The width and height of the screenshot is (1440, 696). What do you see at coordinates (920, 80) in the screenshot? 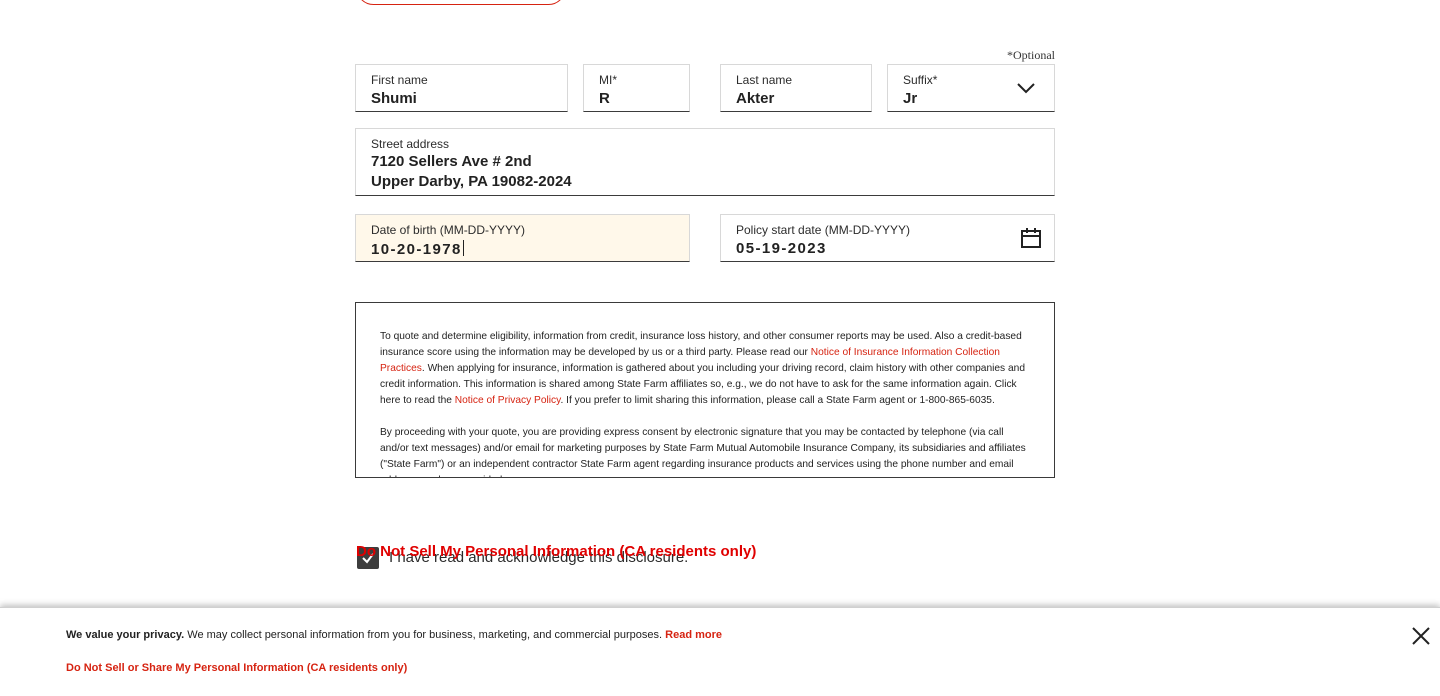
I see `suffix-label: Suffix*` at bounding box center [920, 80].